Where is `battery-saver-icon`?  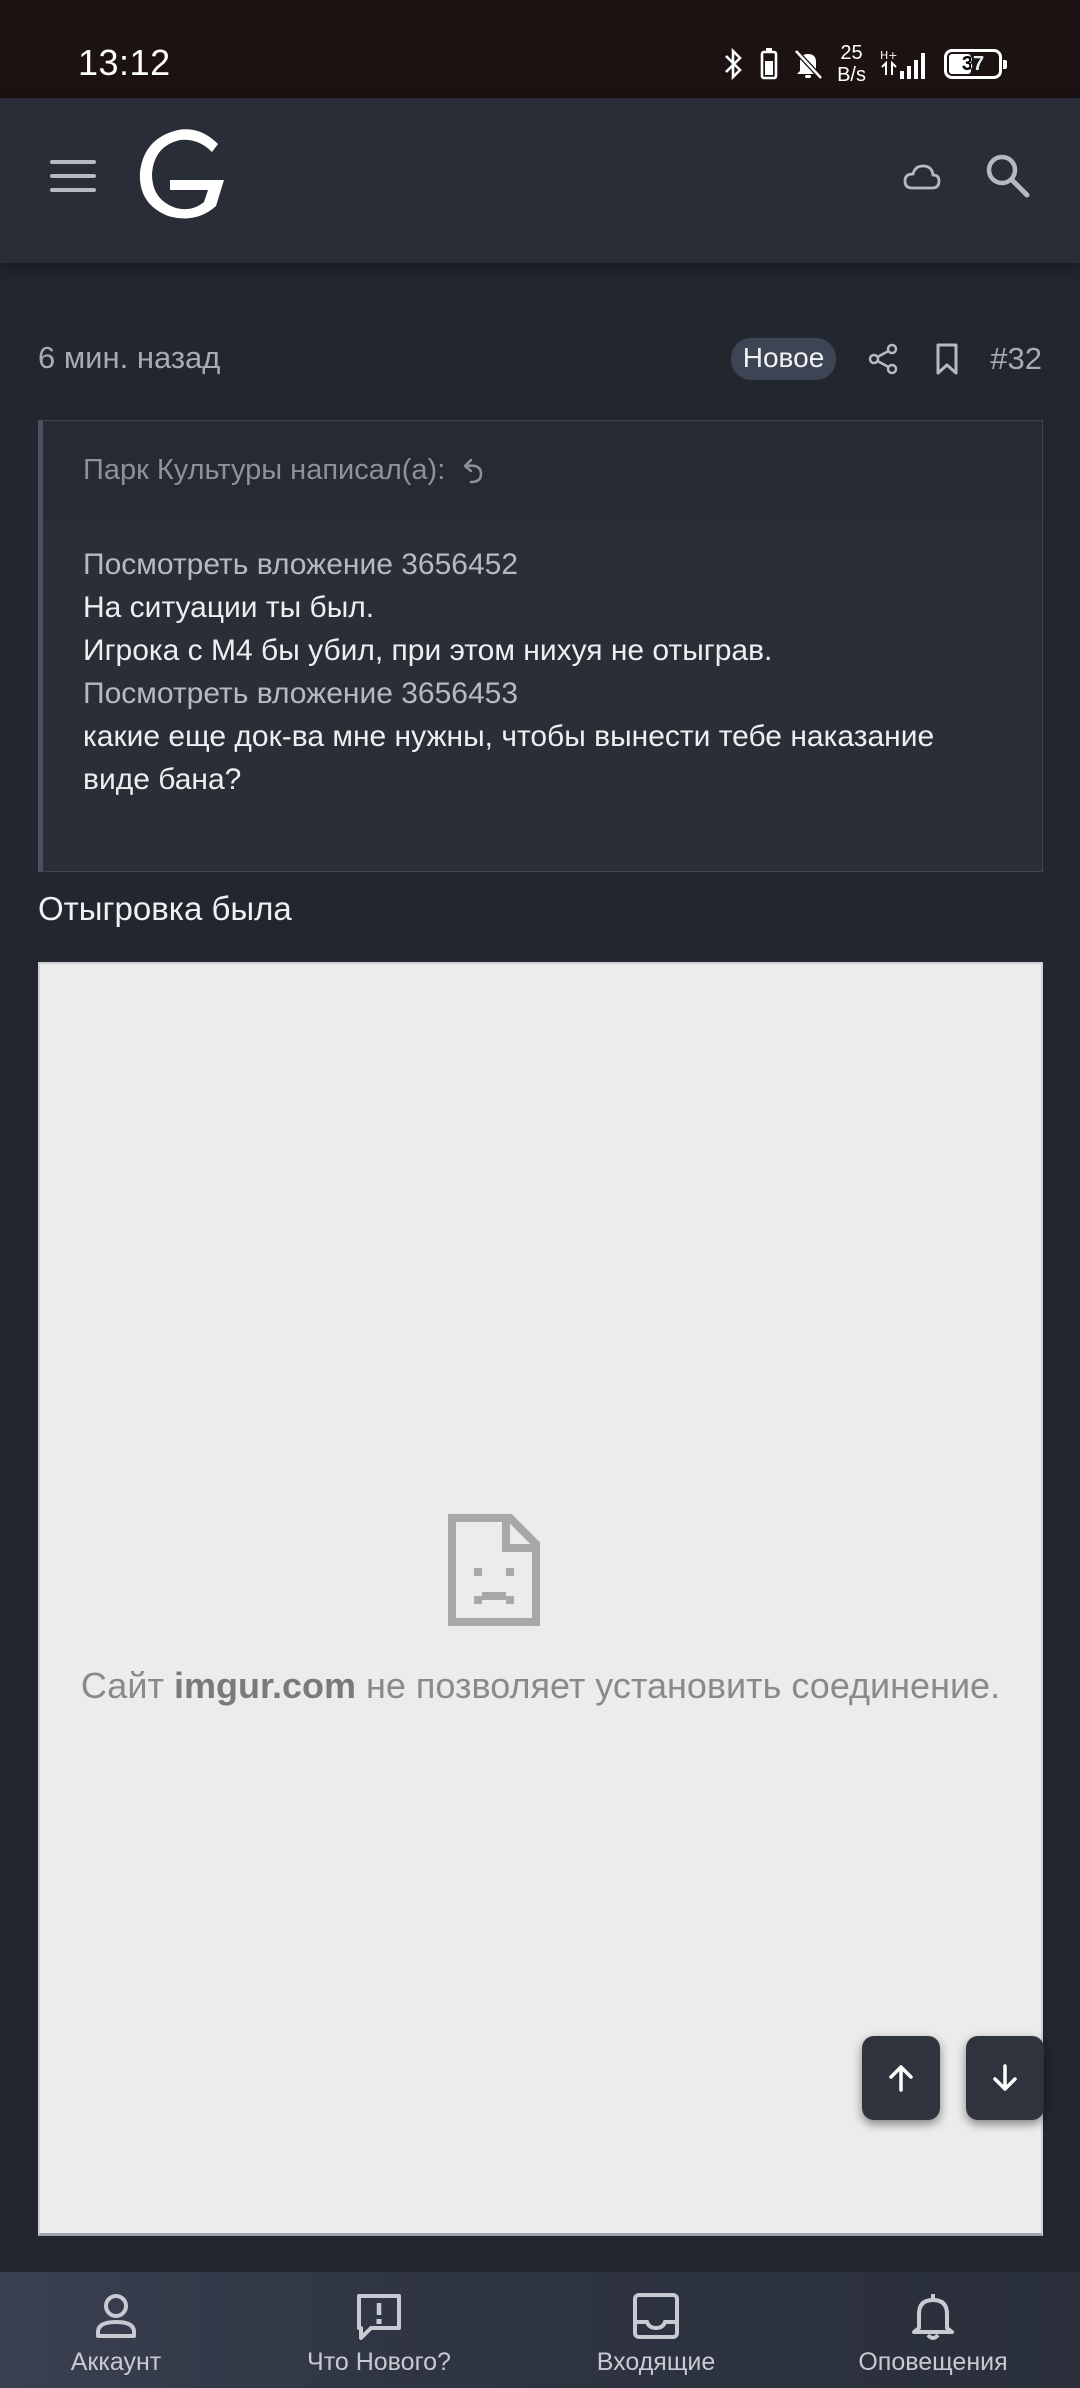
battery-saver-icon is located at coordinates (769, 64).